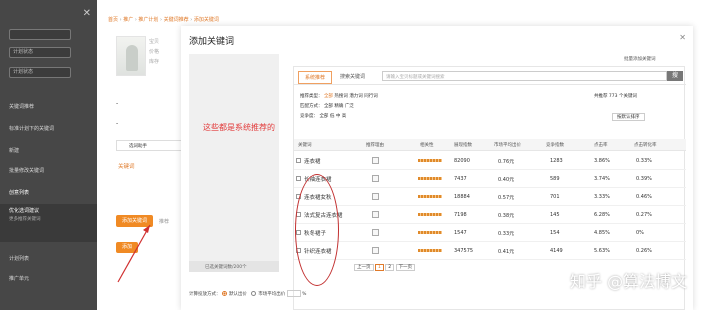 This screenshot has width=720, height=310. I want to click on bid-method-row: 计算投放方式： 默认出价 市场平均出价 %, so click(247, 293).